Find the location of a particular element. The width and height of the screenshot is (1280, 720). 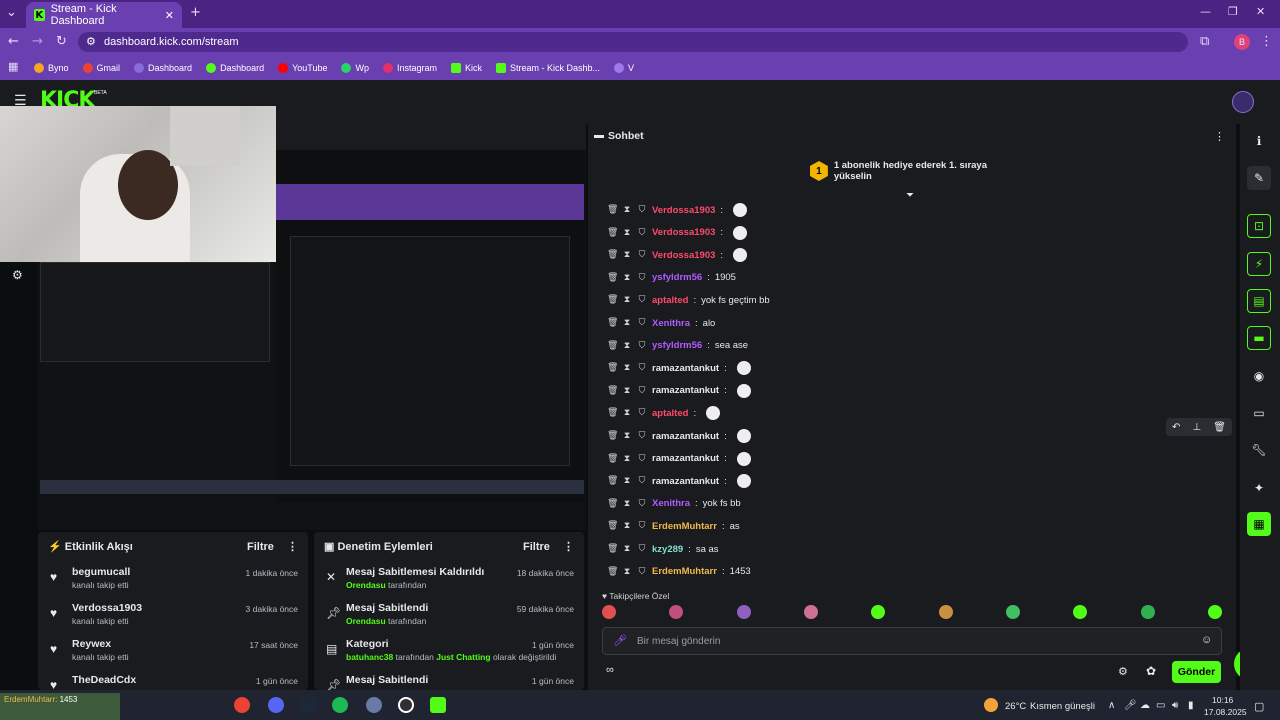

cloud-tray-icon: ☁ is located at coordinates (1145, 705).